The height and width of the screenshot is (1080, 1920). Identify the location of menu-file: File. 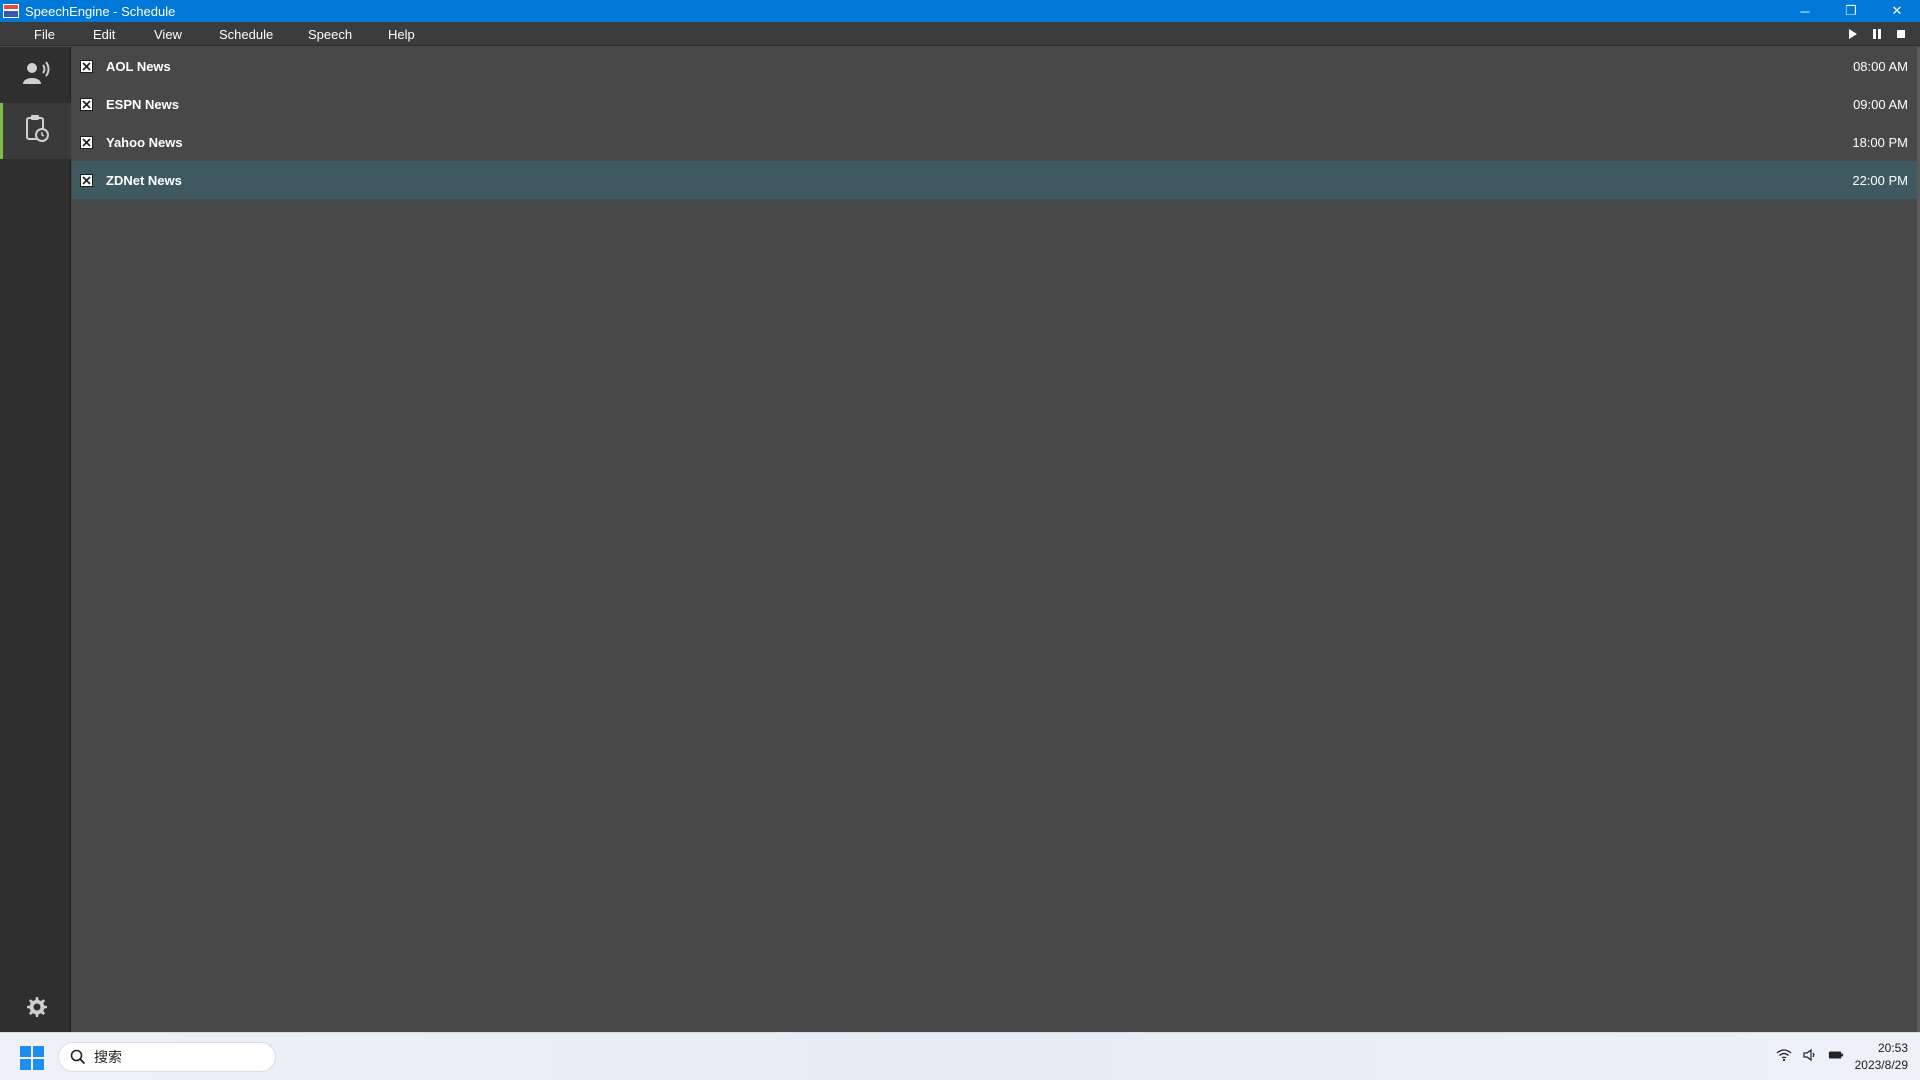
(44, 34).